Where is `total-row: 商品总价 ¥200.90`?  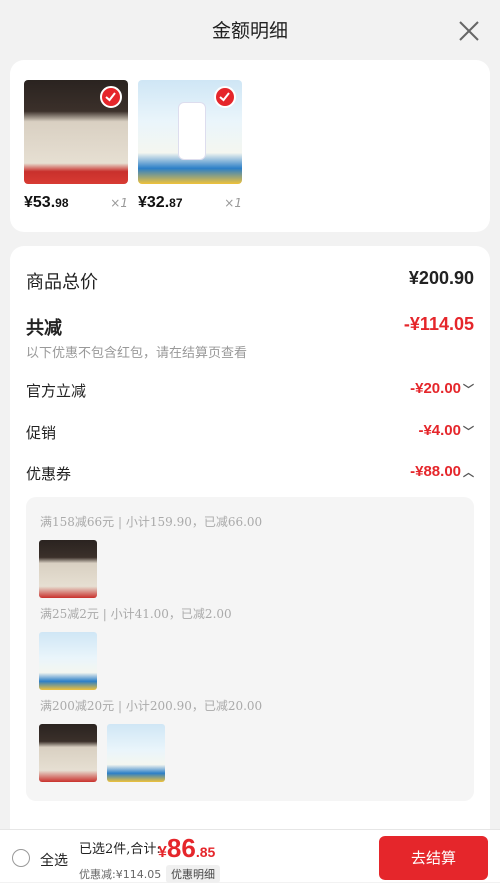 total-row: 商品总价 ¥200.90 is located at coordinates (250, 281).